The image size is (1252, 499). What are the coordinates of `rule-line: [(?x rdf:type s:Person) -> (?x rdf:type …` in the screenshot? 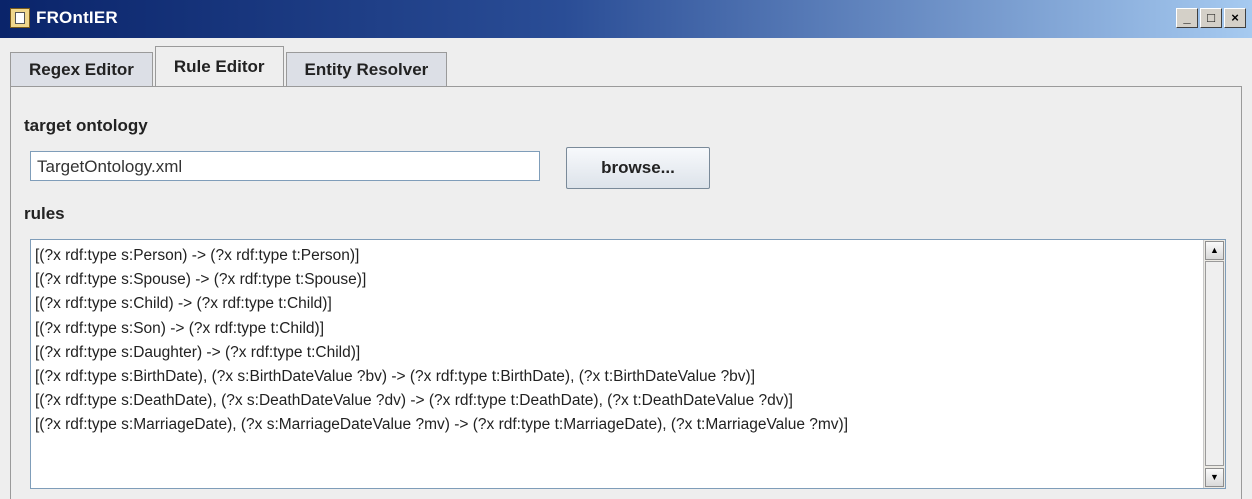 It's located at (197, 255).